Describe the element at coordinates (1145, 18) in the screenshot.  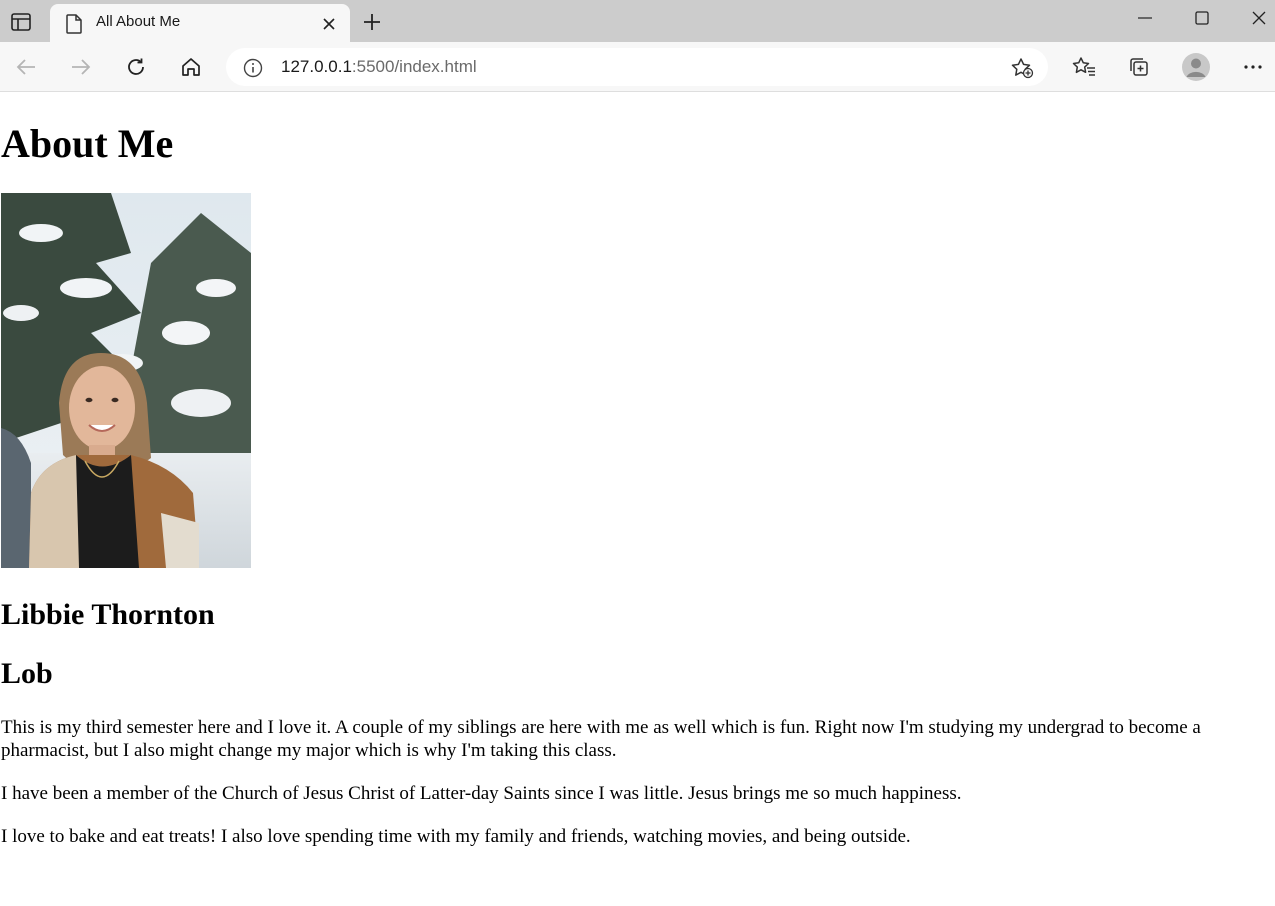
I see `minimize-icon` at that location.